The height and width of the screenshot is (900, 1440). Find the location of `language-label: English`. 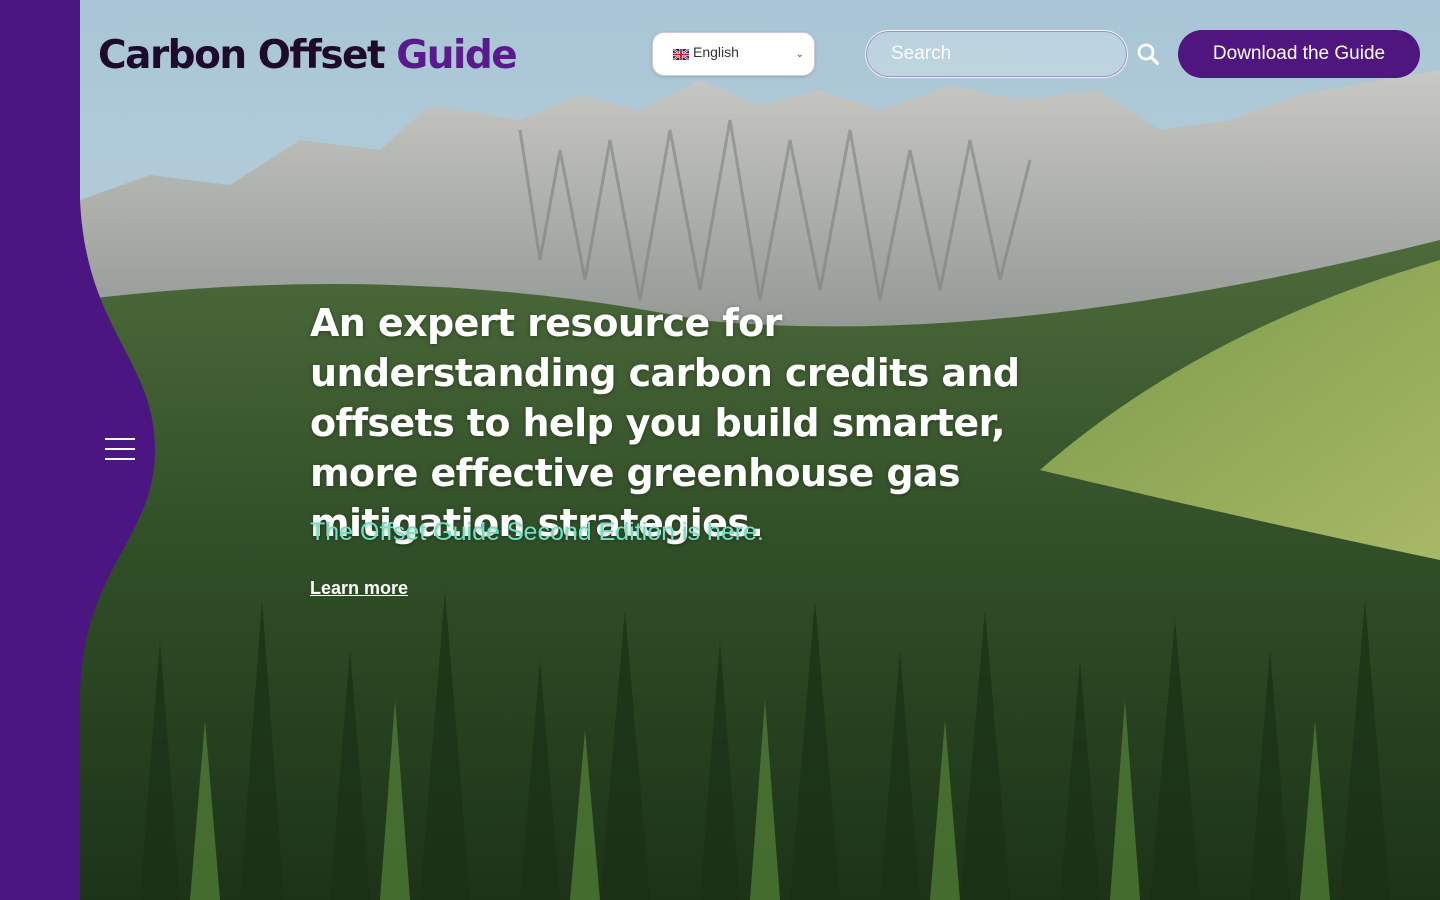

language-label: English is located at coordinates (716, 52).